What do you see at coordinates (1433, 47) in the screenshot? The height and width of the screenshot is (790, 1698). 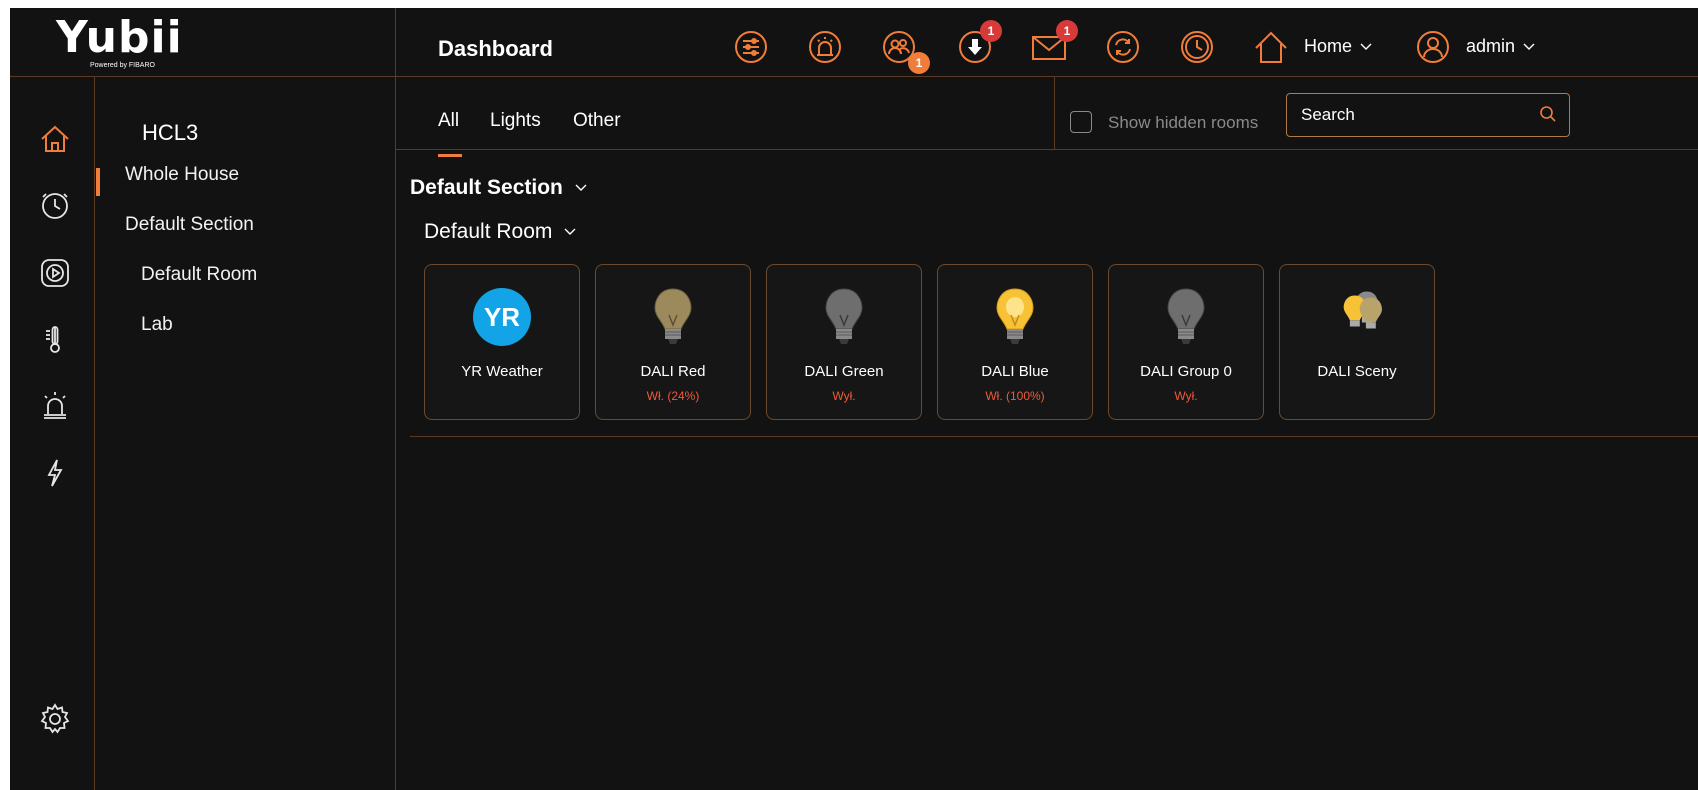 I see `user-avatar-icon` at bounding box center [1433, 47].